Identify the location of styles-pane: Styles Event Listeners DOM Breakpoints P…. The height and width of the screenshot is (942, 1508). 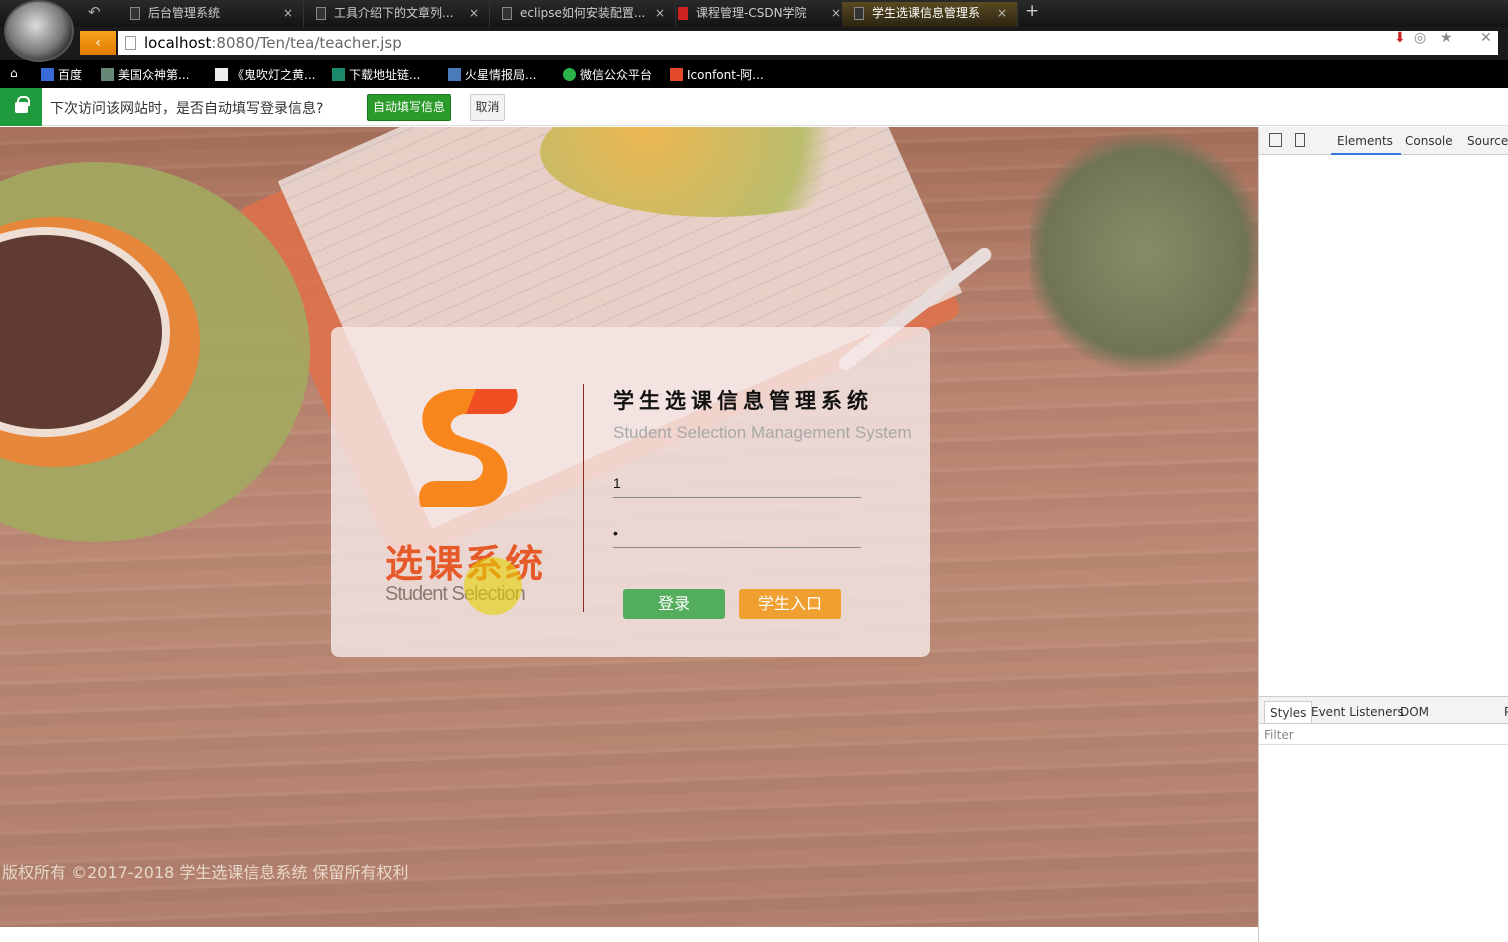
(1383, 720).